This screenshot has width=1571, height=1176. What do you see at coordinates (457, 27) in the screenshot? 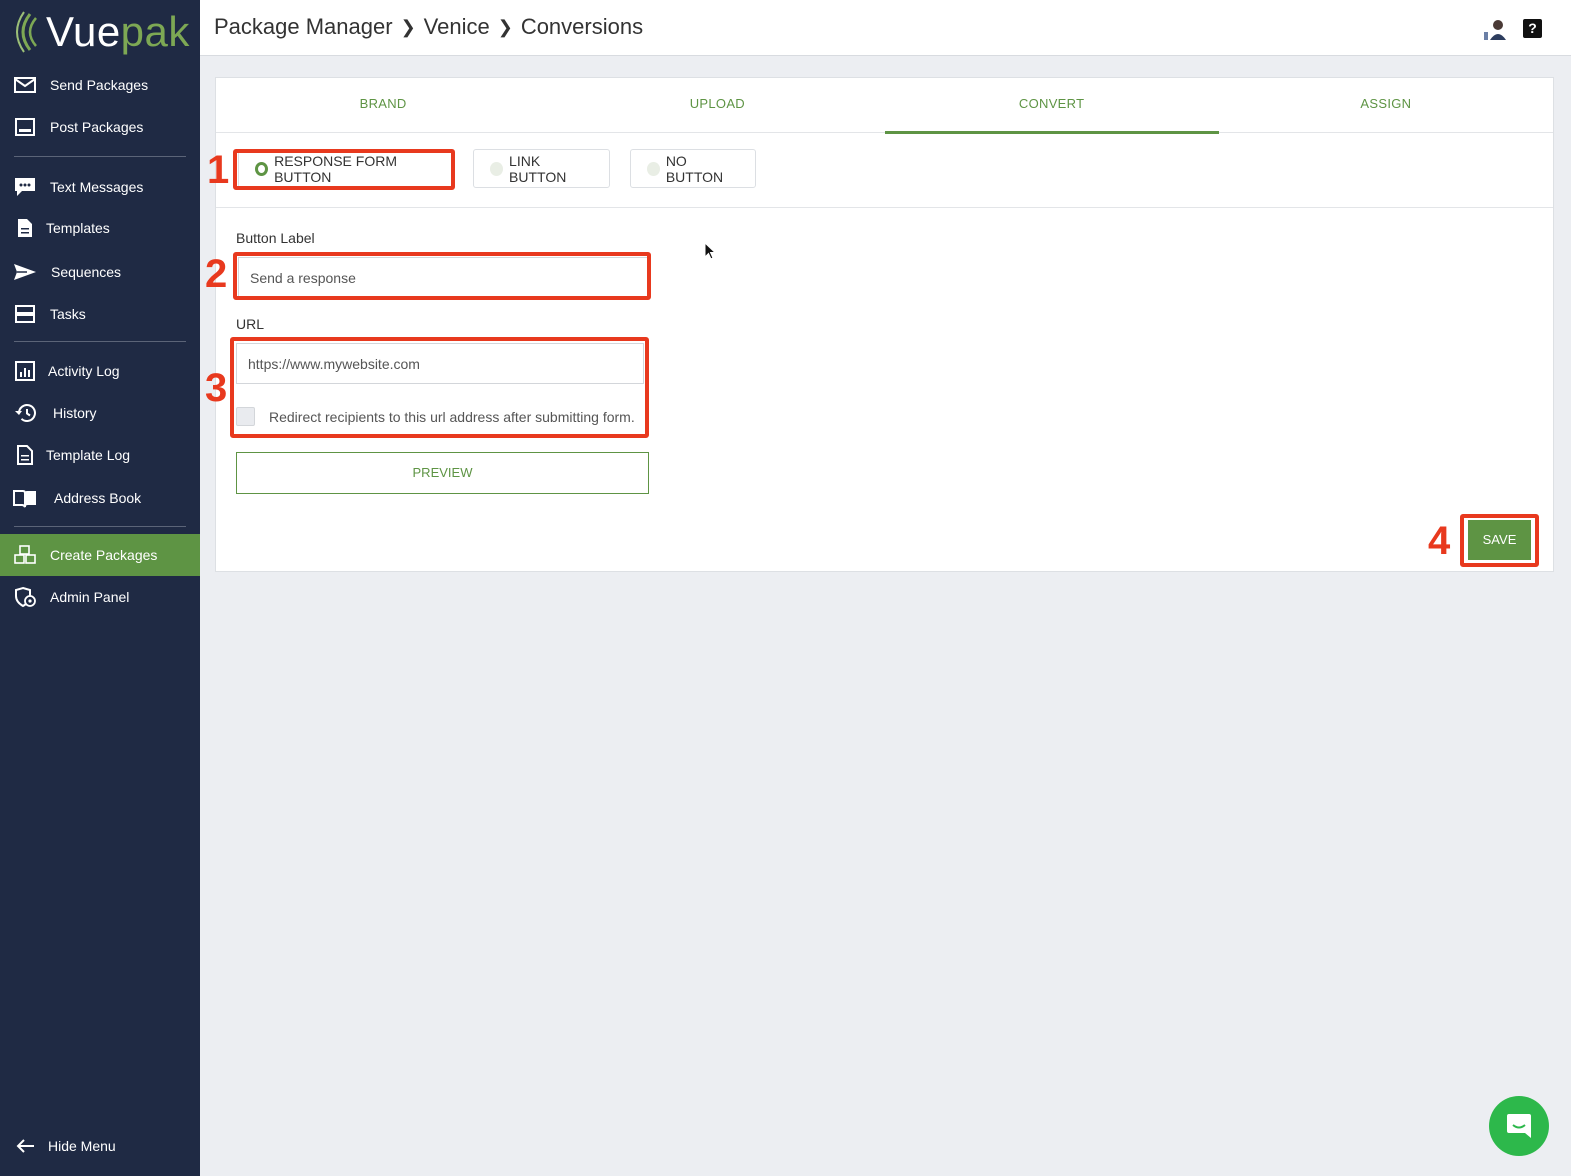
I see `breadcrumb-item: Venice` at bounding box center [457, 27].